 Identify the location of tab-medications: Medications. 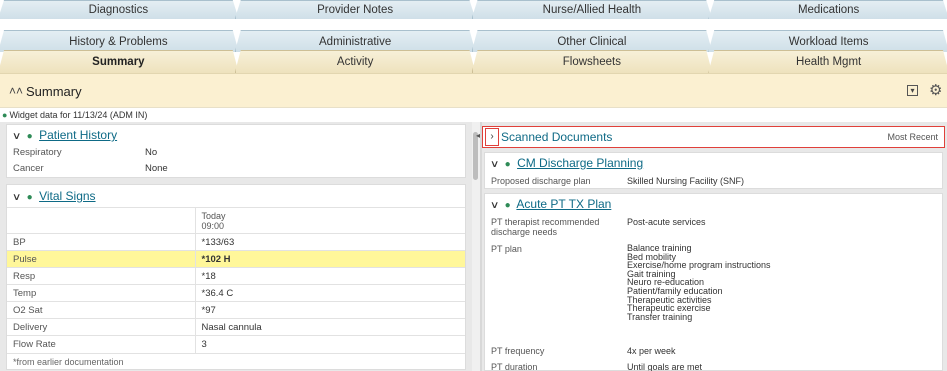
(827, 9).